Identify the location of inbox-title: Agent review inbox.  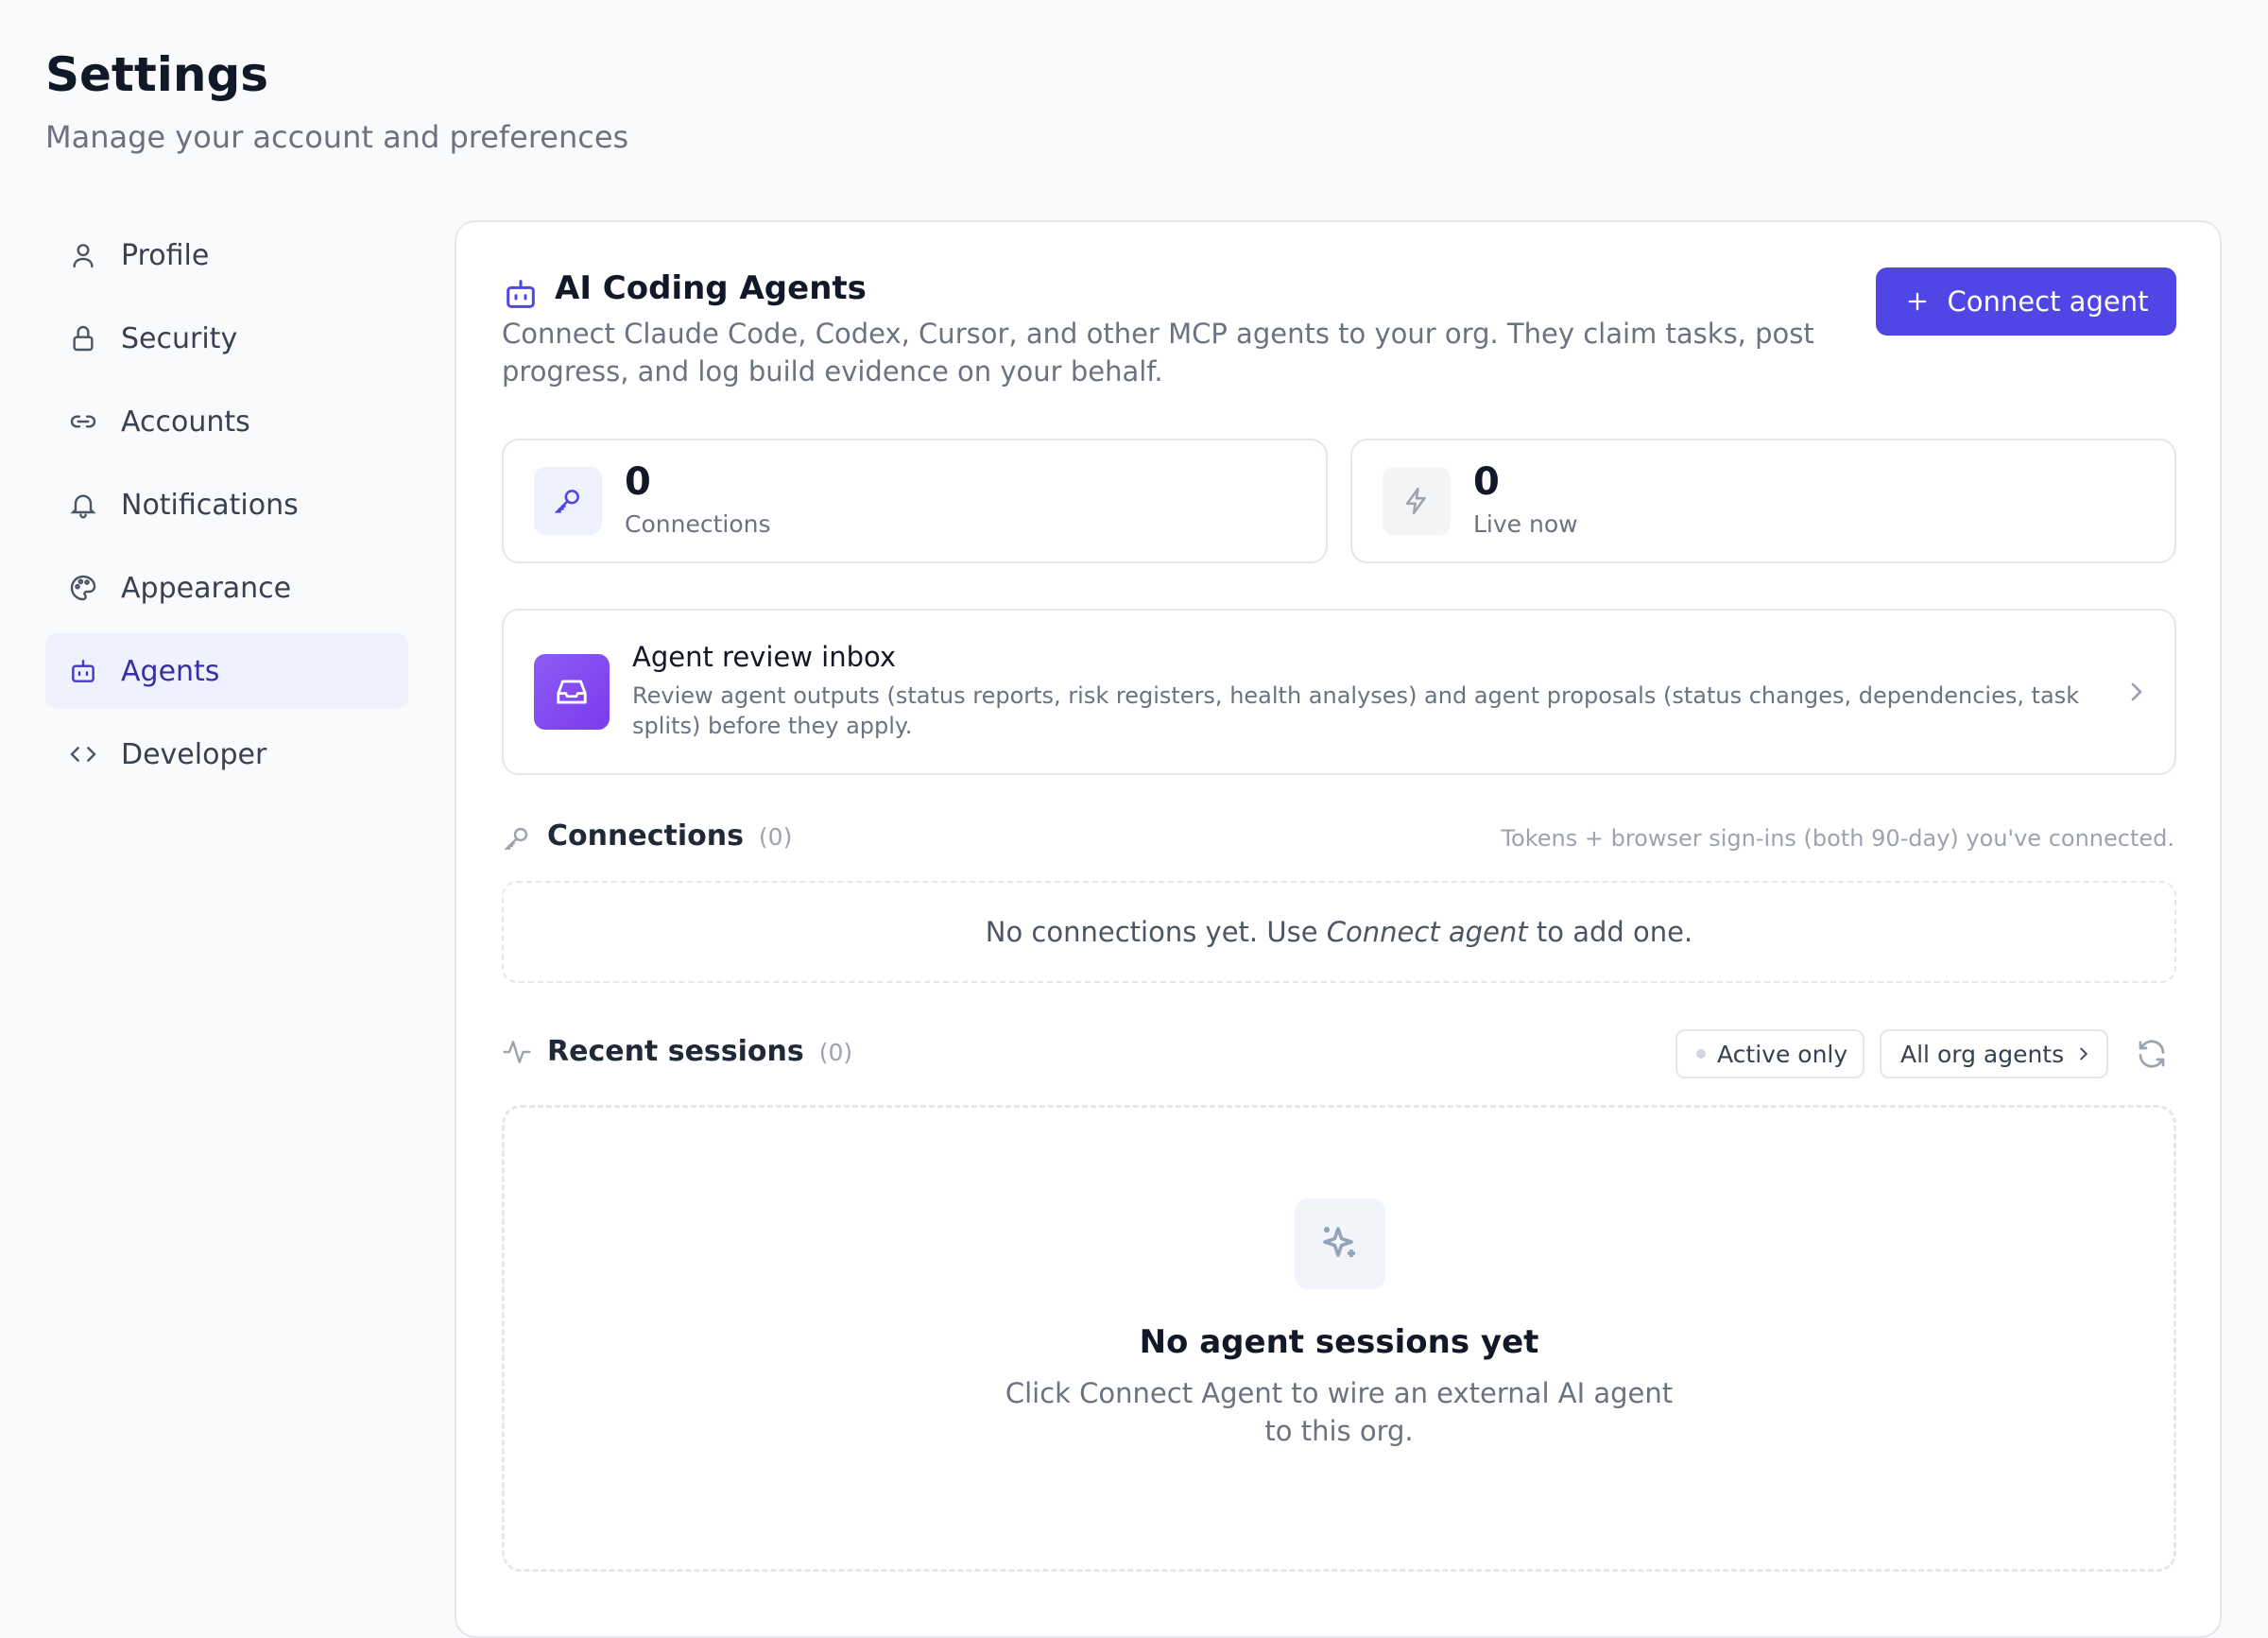
(764, 657).